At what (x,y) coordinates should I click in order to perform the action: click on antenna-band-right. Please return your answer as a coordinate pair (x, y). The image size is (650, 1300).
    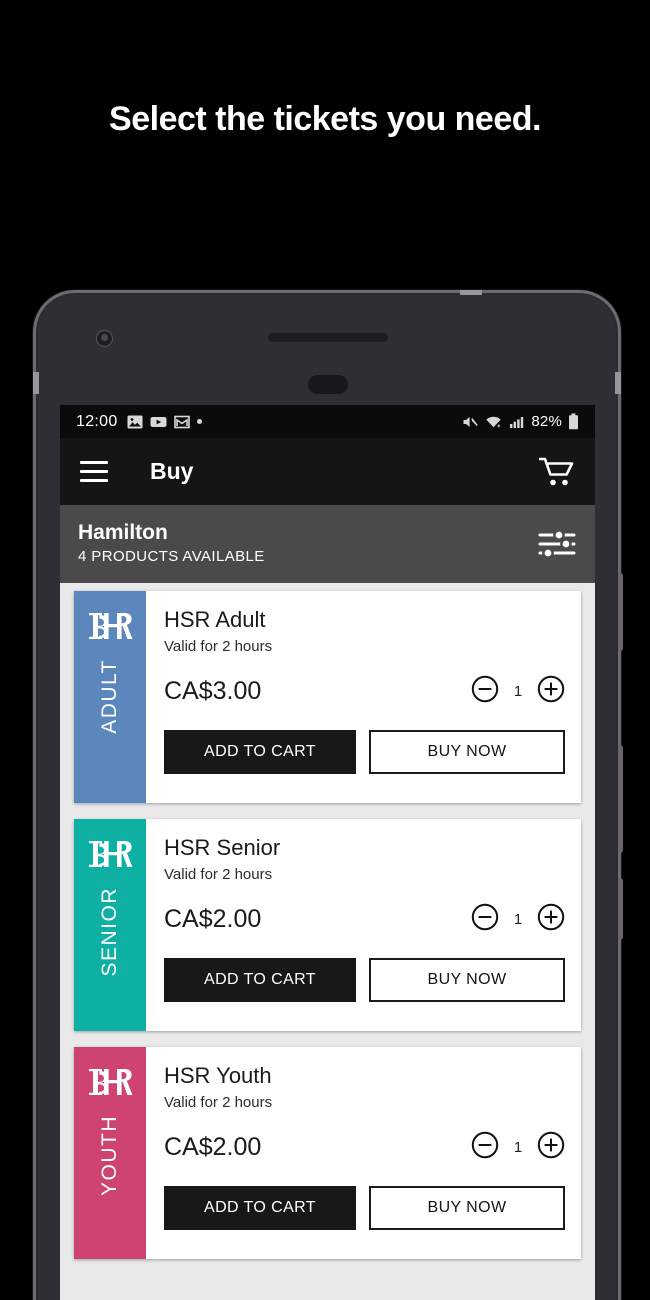
    Looking at the image, I should click on (618, 383).